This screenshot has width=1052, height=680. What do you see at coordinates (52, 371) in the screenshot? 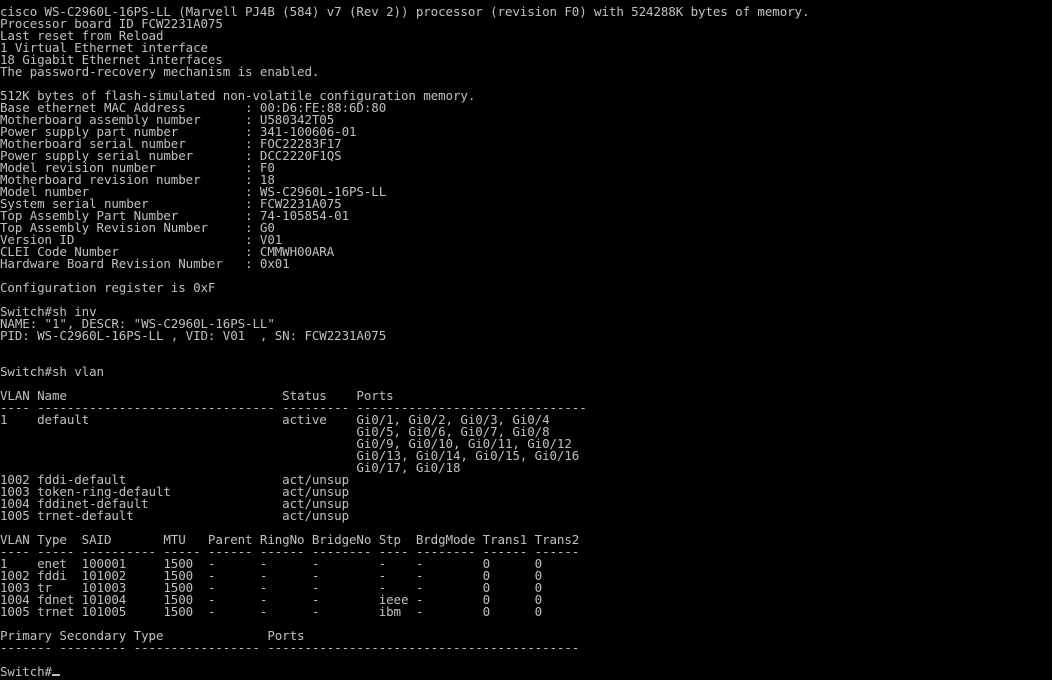
I see `terminal-line: Switch#sh vlan` at bounding box center [52, 371].